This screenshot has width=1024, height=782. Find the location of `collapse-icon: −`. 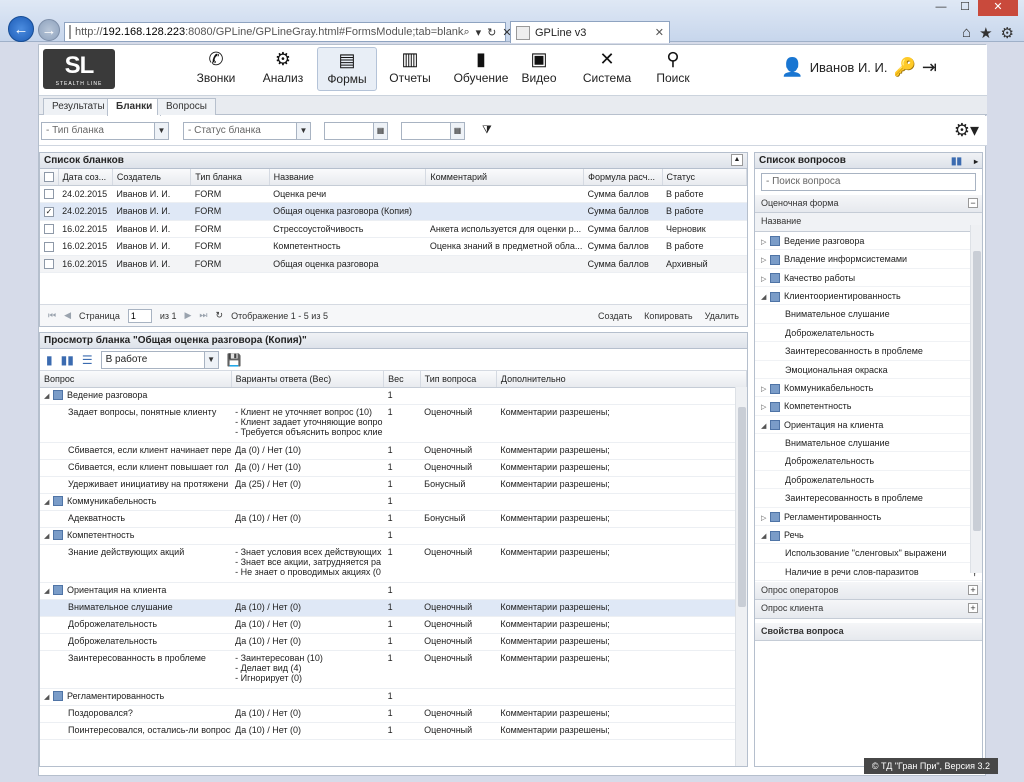

collapse-icon: − is located at coordinates (973, 203).